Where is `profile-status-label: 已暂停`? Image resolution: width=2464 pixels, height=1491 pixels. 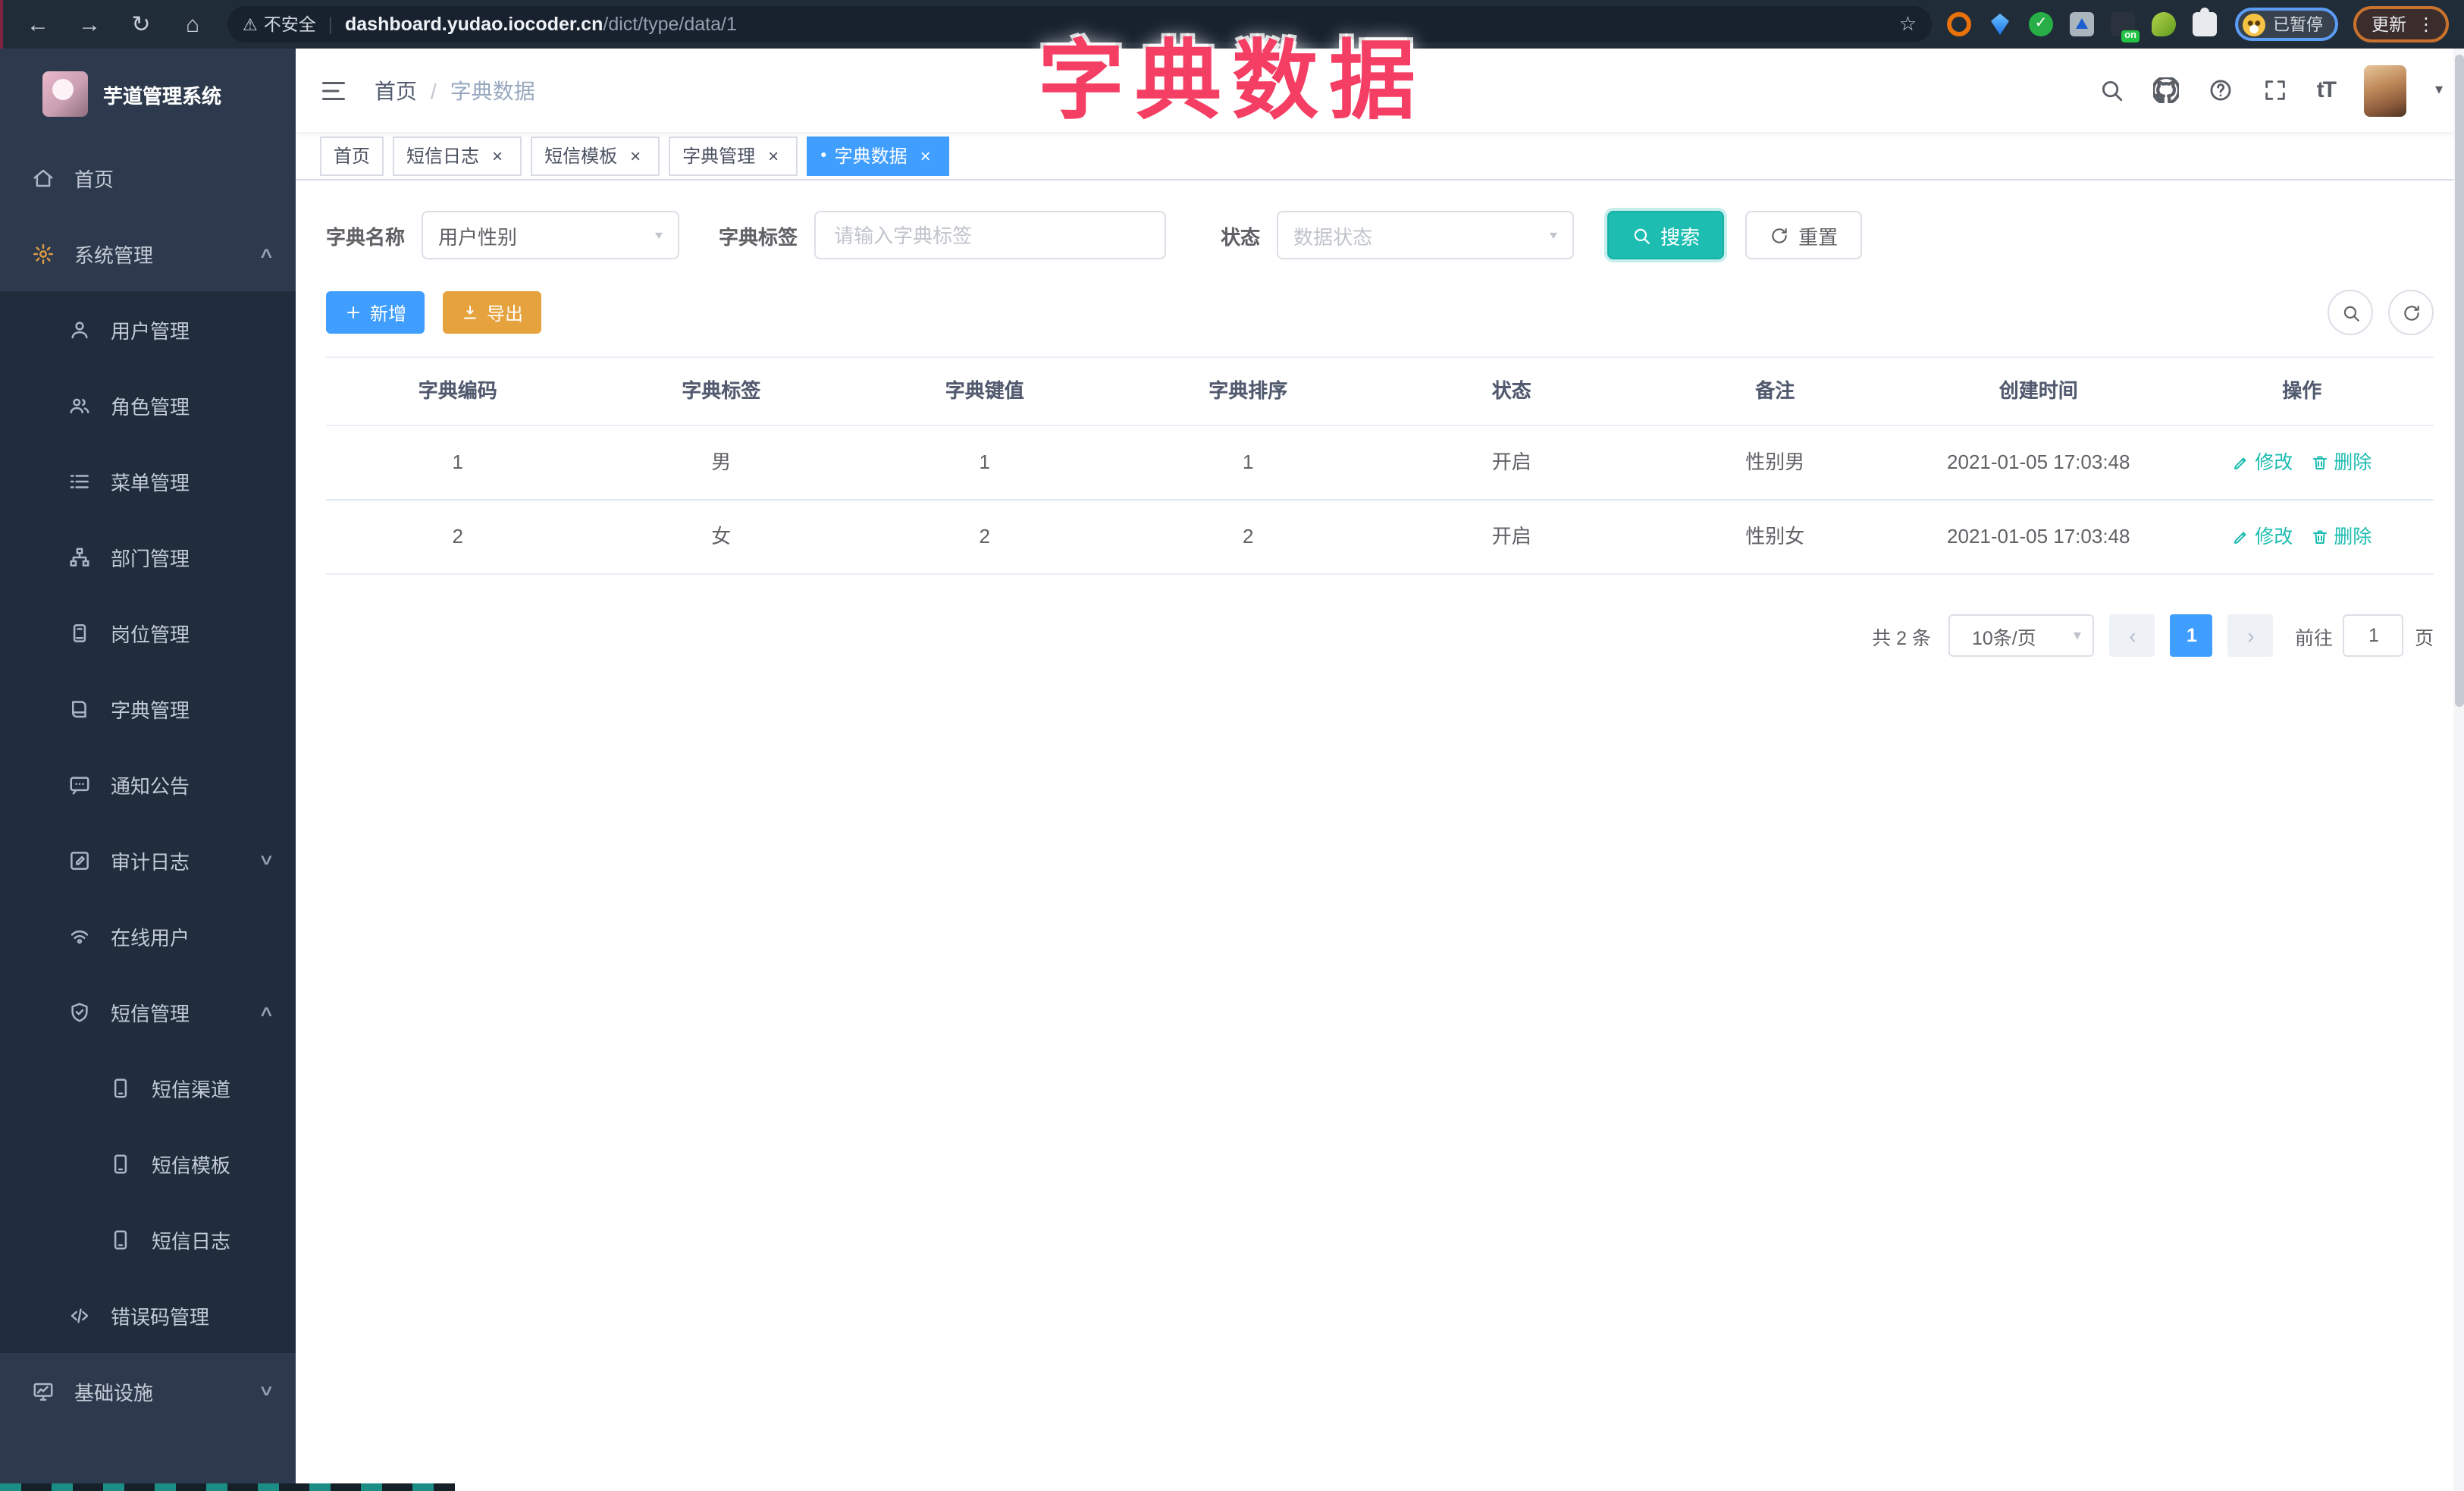 profile-status-label: 已暂停 is located at coordinates (2298, 26).